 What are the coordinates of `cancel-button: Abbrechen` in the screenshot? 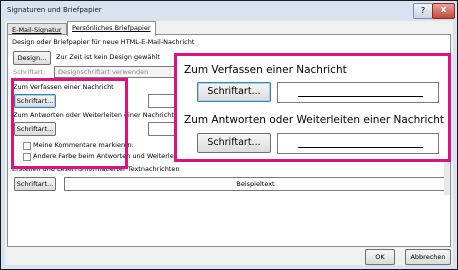 It's located at (428, 257).